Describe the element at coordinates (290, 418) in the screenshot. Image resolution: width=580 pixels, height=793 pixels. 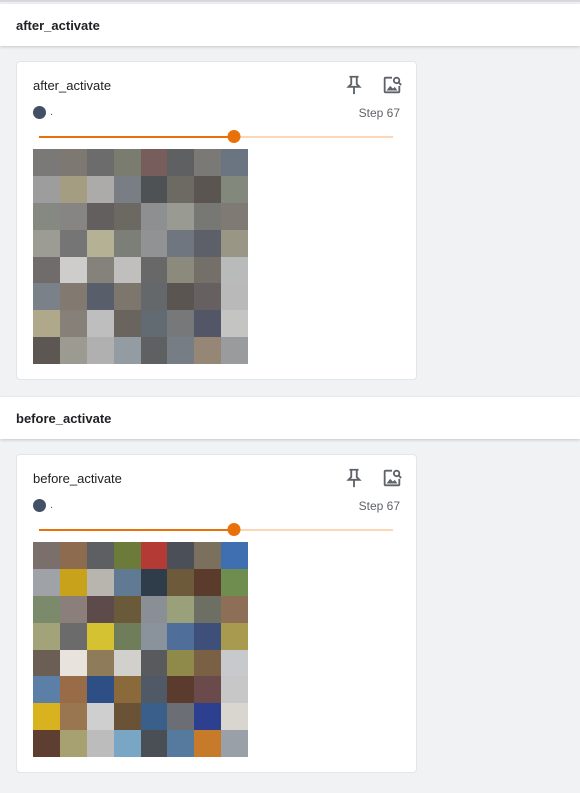
I see `section-header-before-activate: before_activate` at that location.